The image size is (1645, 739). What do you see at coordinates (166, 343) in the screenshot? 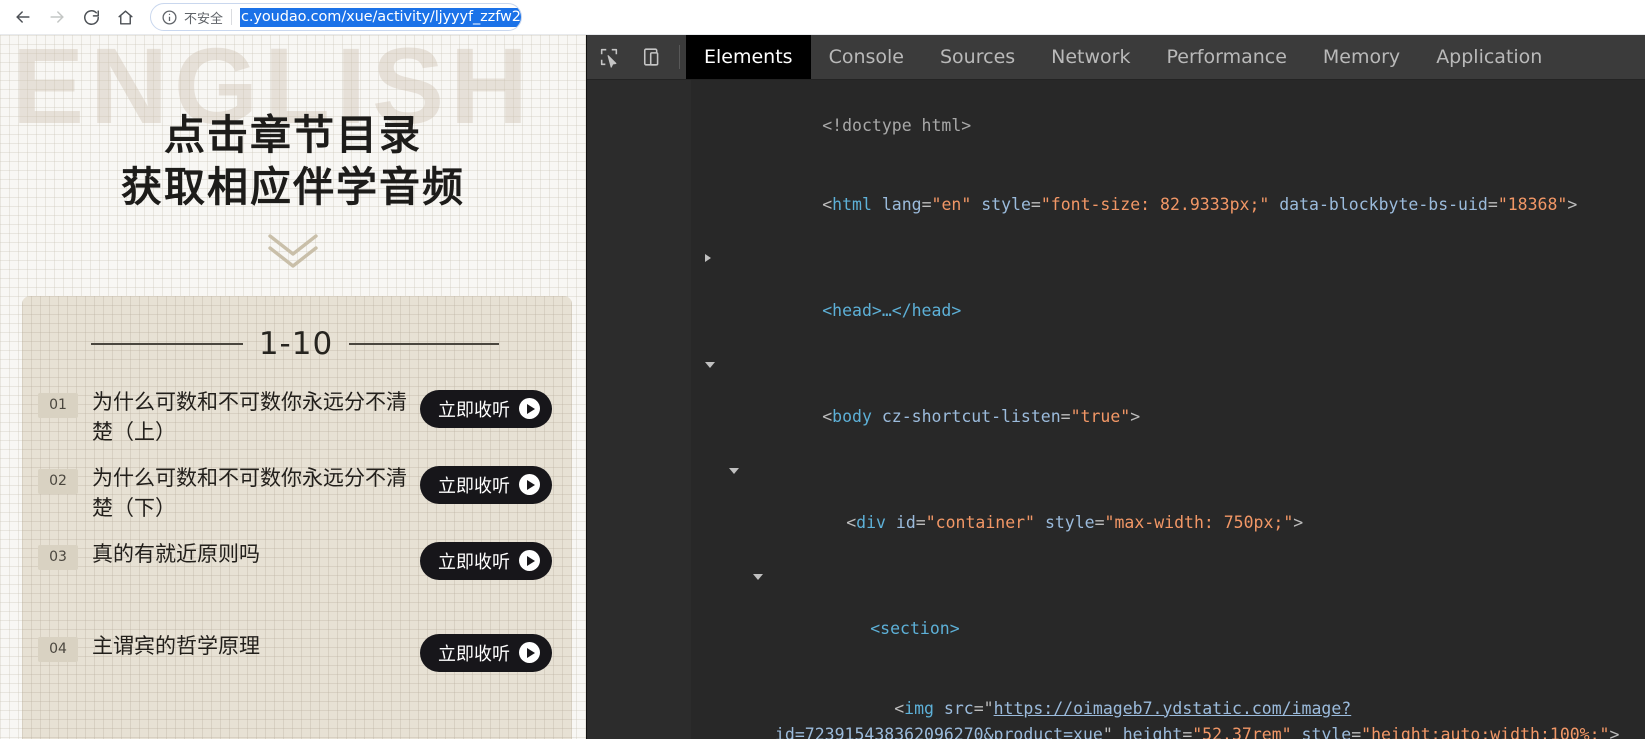
I see `range-rule-left` at bounding box center [166, 343].